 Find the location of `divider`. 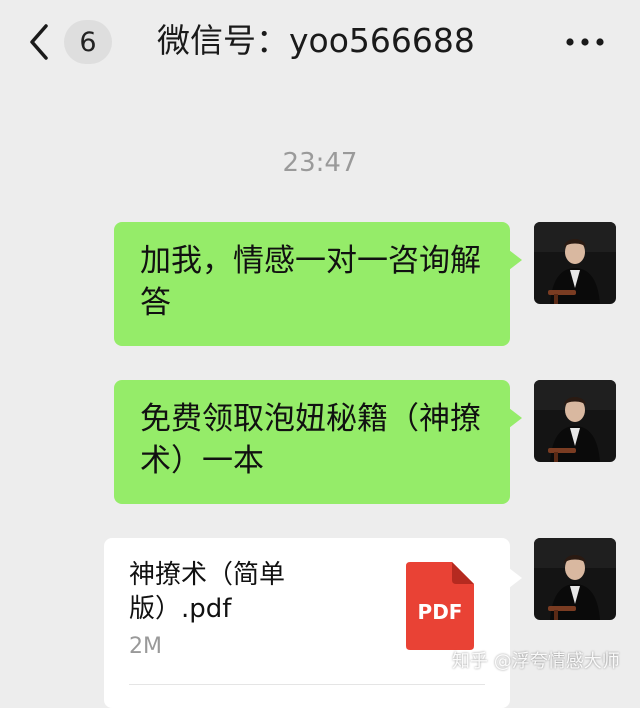

divider is located at coordinates (307, 684).